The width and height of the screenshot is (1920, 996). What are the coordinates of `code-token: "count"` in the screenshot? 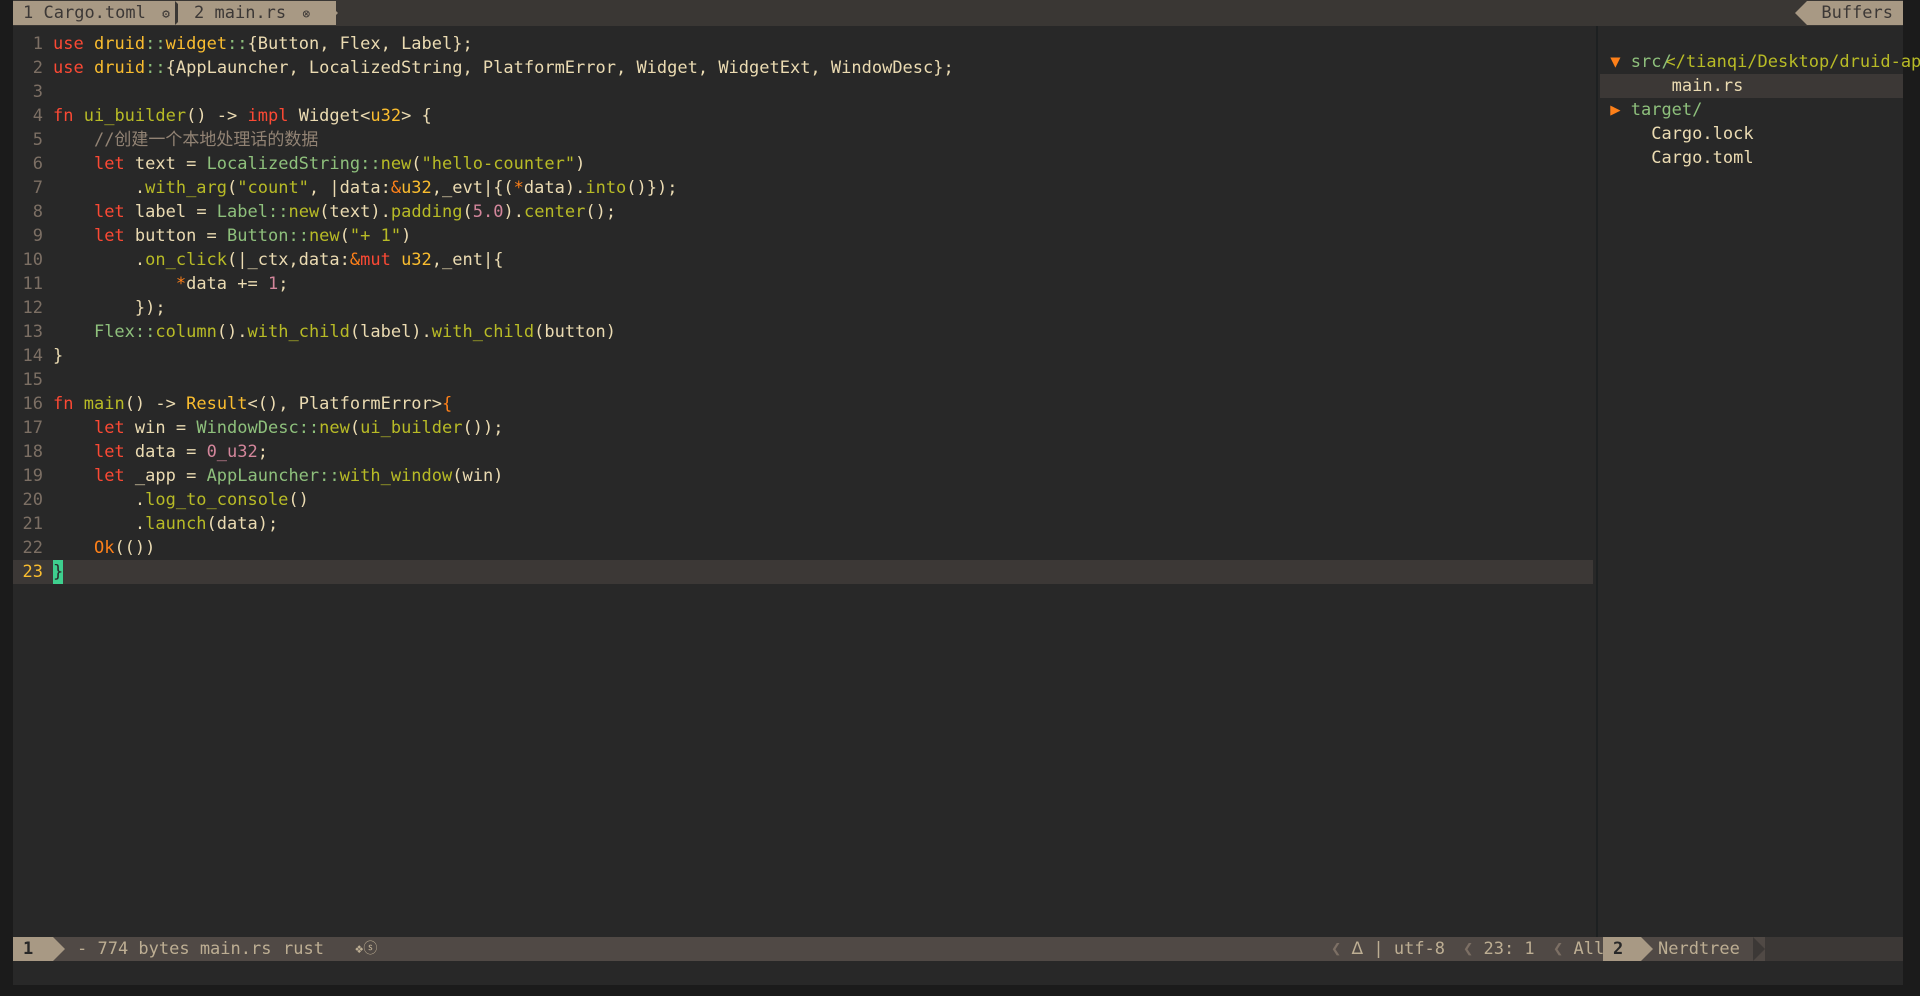 It's located at (273, 188).